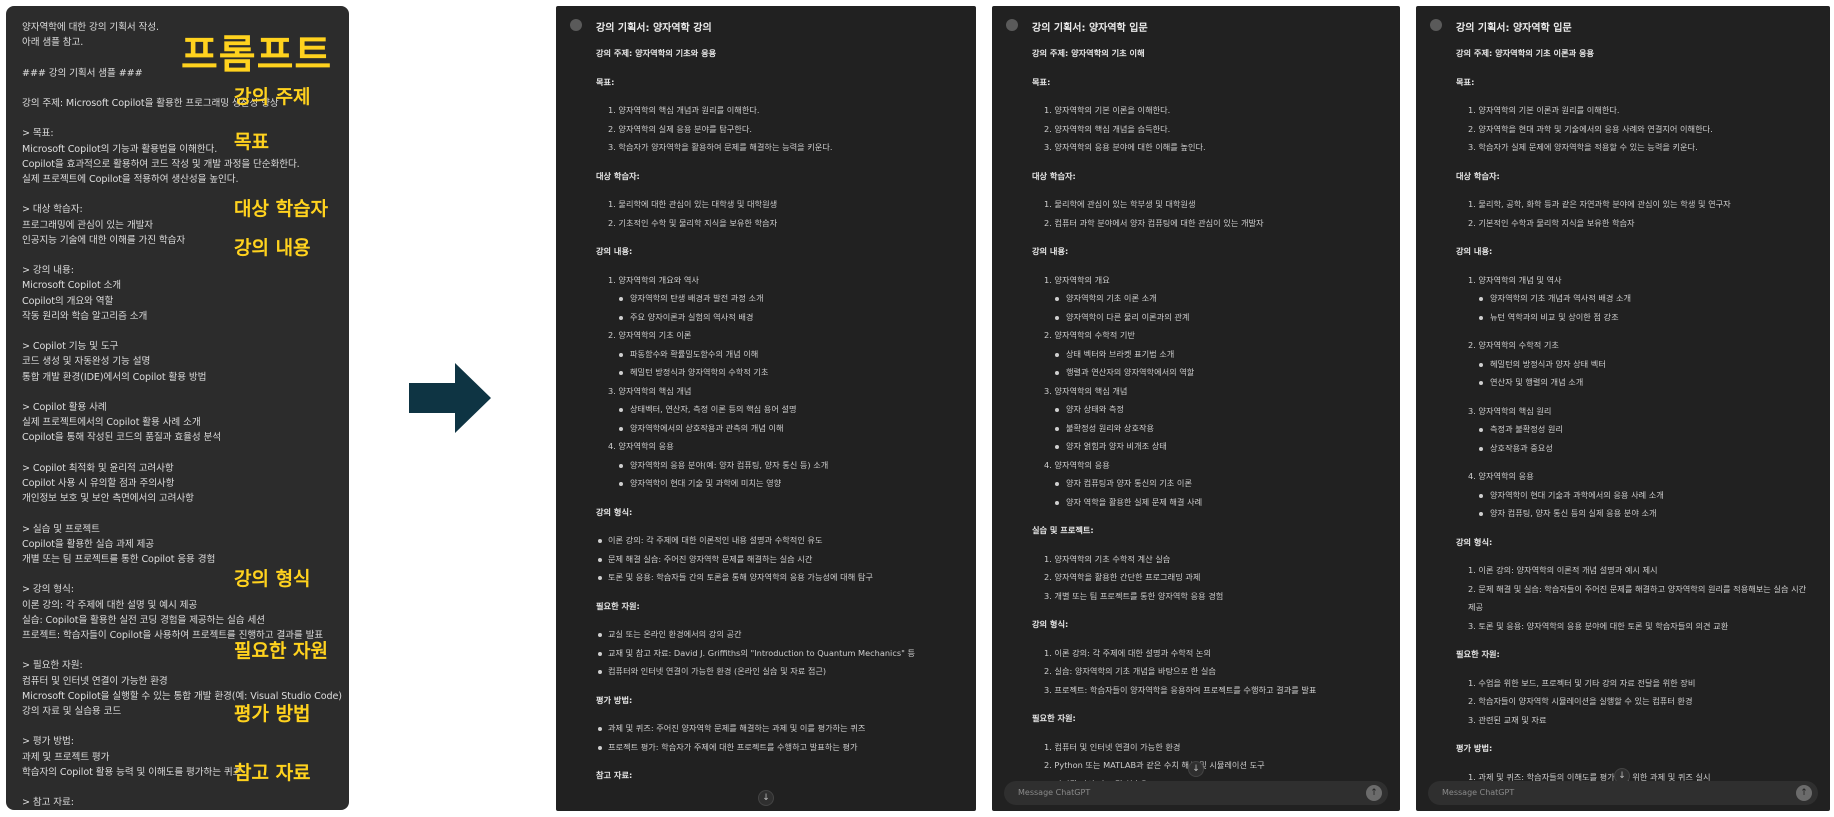 This screenshot has width=1834, height=817. What do you see at coordinates (1196, 25) in the screenshot?
I see `chat-header: 강의 기획서: 양자역학 입문` at bounding box center [1196, 25].